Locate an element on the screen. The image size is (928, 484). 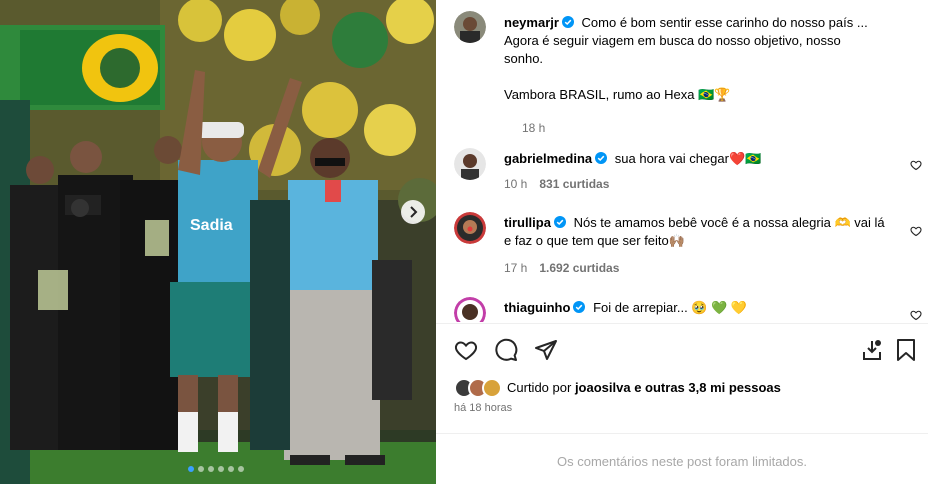
liker-avatar is located at coordinates (492, 388).